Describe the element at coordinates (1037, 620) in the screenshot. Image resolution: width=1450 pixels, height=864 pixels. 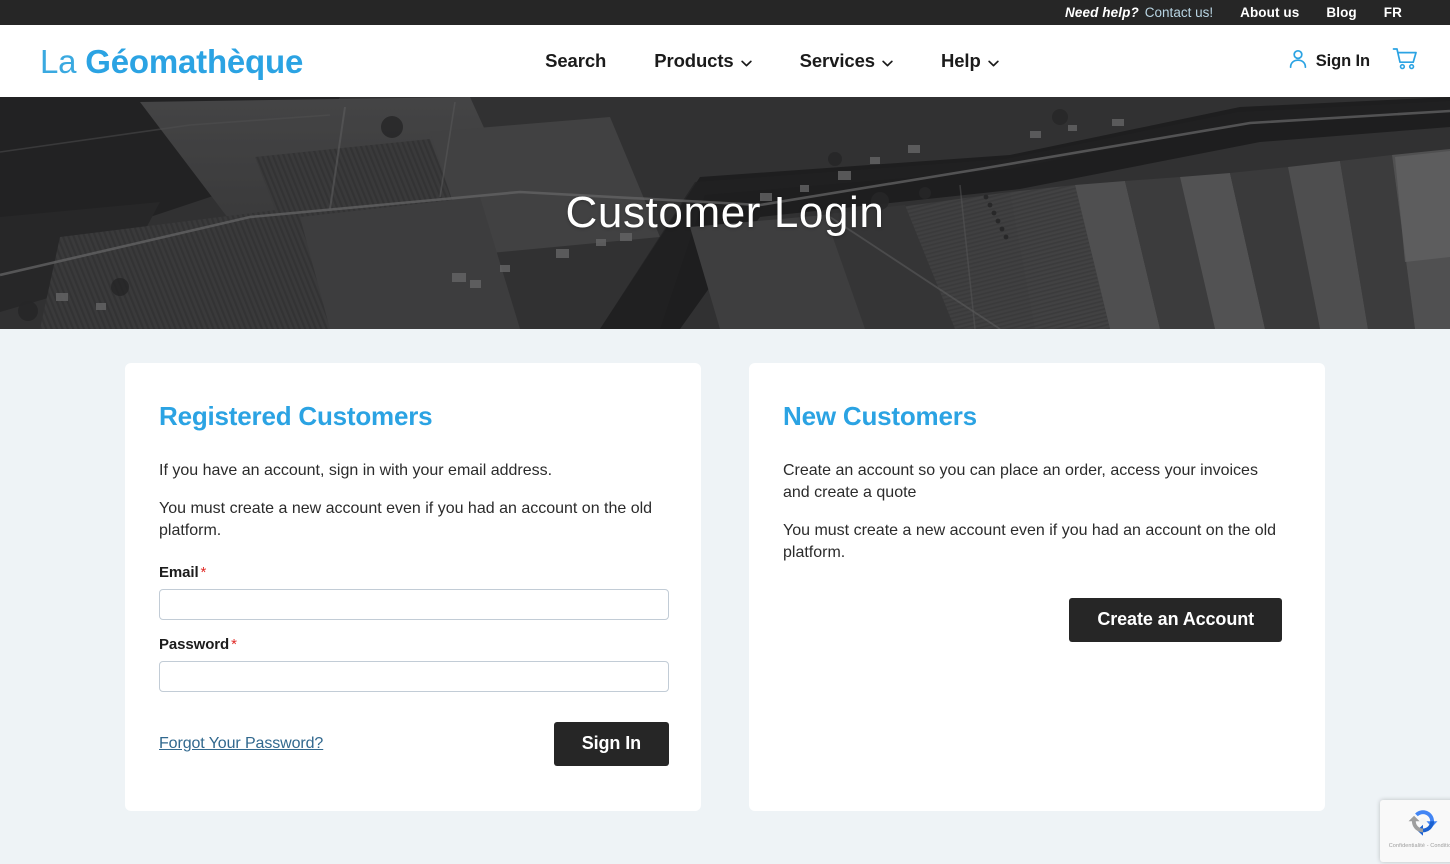
I see `new-customers-actions: Create an Account` at that location.